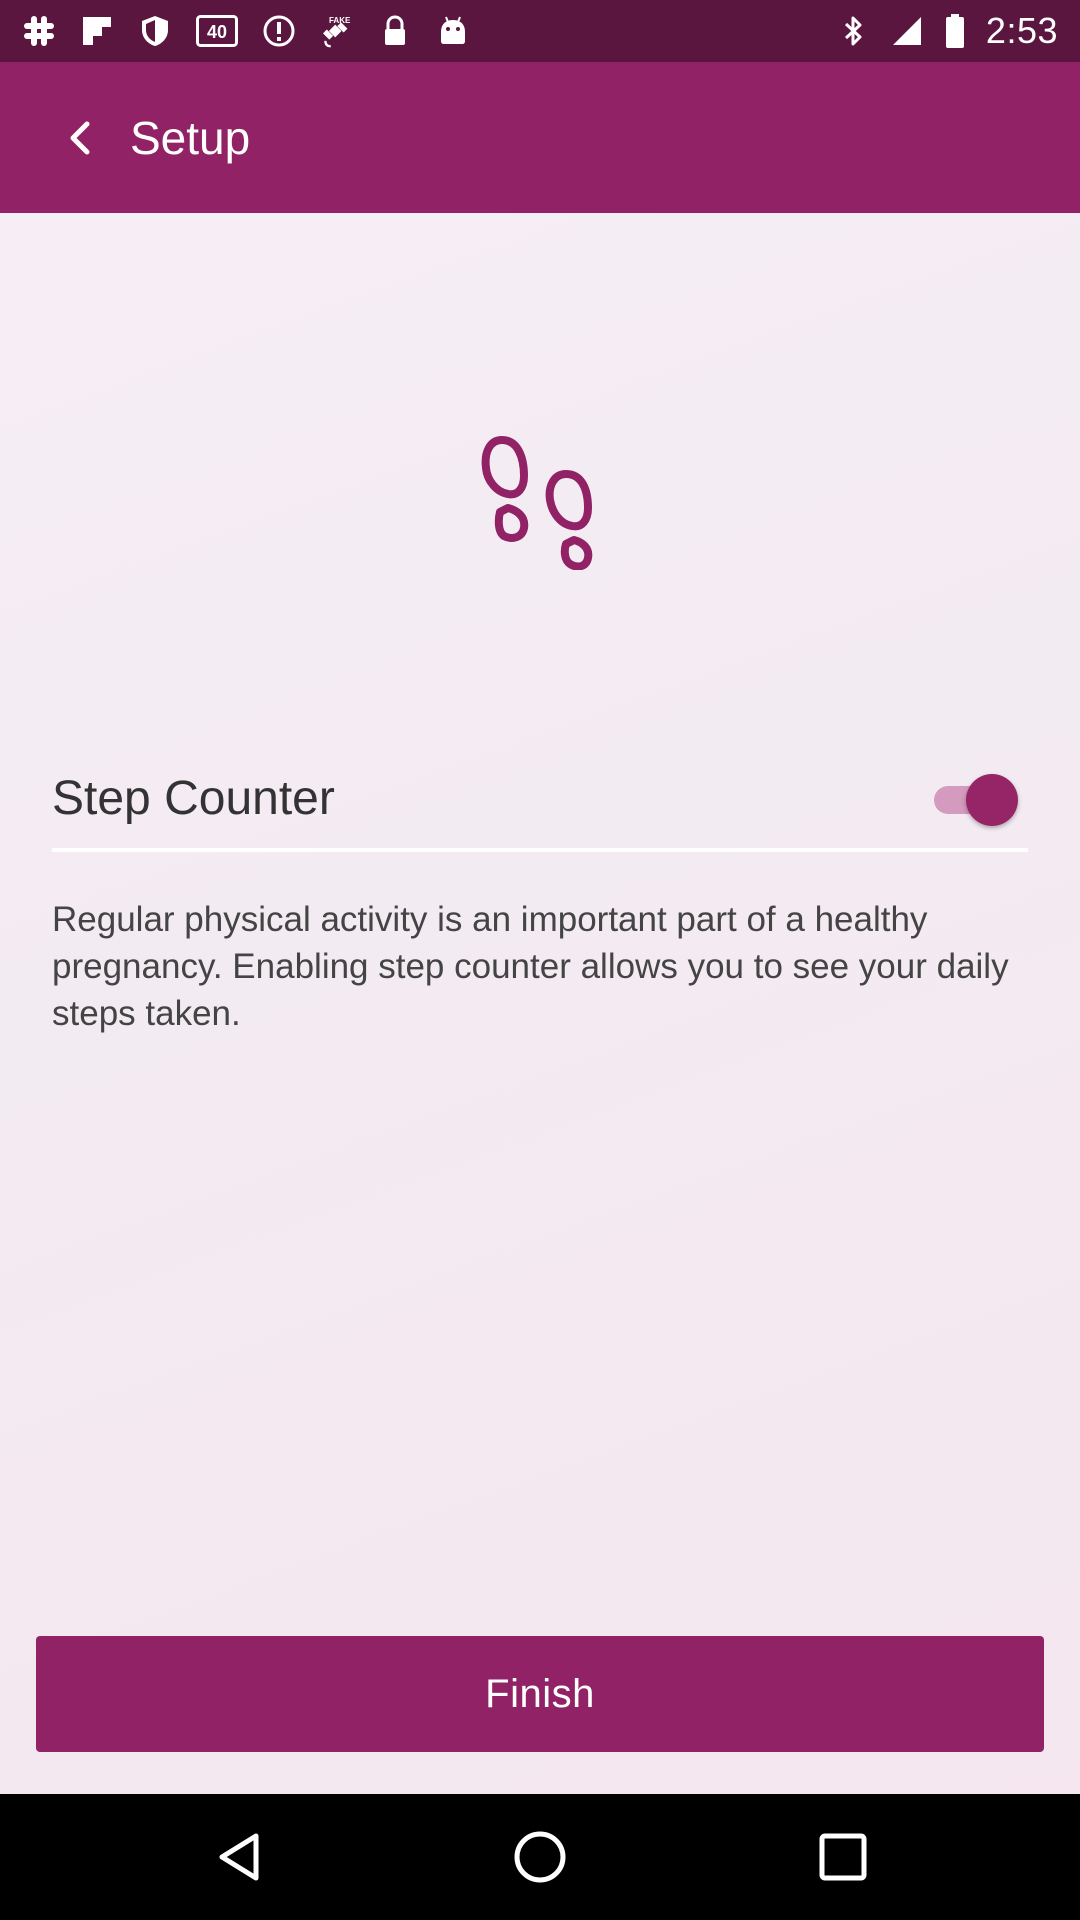  I want to click on nav-recents-button, so click(843, 1857).